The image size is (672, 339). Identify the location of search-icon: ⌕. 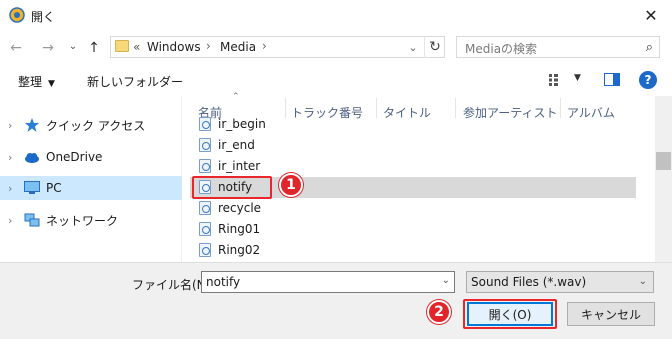
(649, 47).